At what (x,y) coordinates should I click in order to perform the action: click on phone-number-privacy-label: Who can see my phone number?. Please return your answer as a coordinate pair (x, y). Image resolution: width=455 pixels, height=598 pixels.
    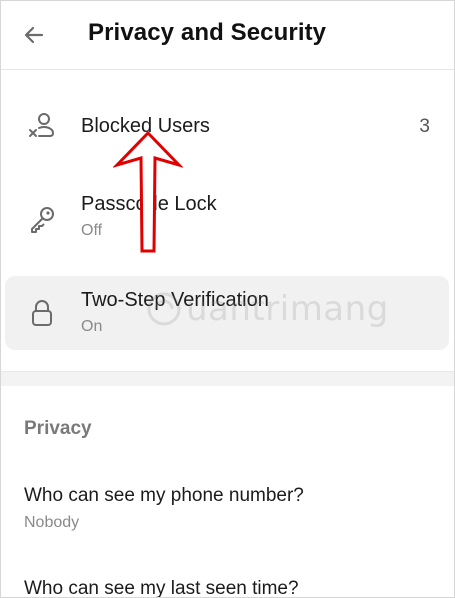
    Looking at the image, I should click on (164, 495).